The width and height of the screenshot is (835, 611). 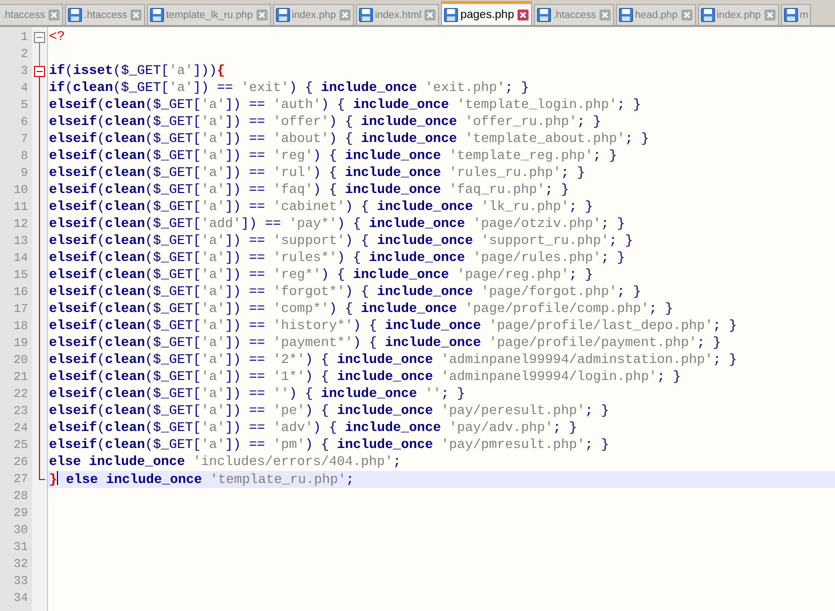 What do you see at coordinates (21, 547) in the screenshot?
I see `line-number: 31` at bounding box center [21, 547].